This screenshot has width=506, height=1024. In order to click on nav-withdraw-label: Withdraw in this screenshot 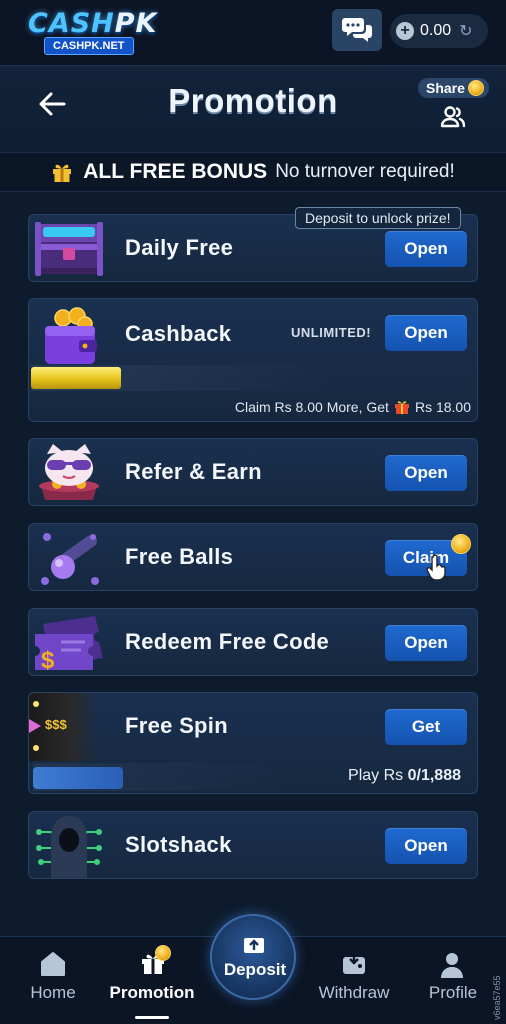, I will do `click(354, 992)`.